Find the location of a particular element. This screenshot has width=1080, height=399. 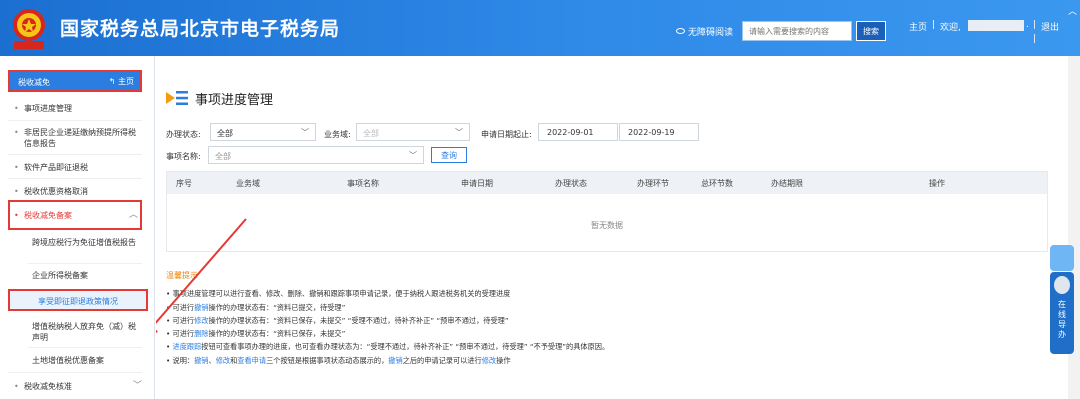

tips-title: 温馨提示 is located at coordinates (182, 275).